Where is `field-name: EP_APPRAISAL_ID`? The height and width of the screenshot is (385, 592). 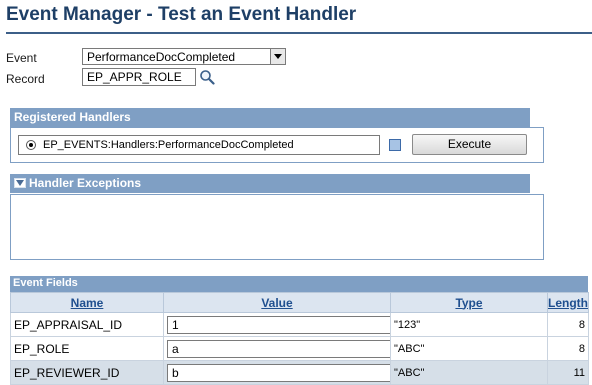 field-name: EP_APPRAISAL_ID is located at coordinates (87, 324).